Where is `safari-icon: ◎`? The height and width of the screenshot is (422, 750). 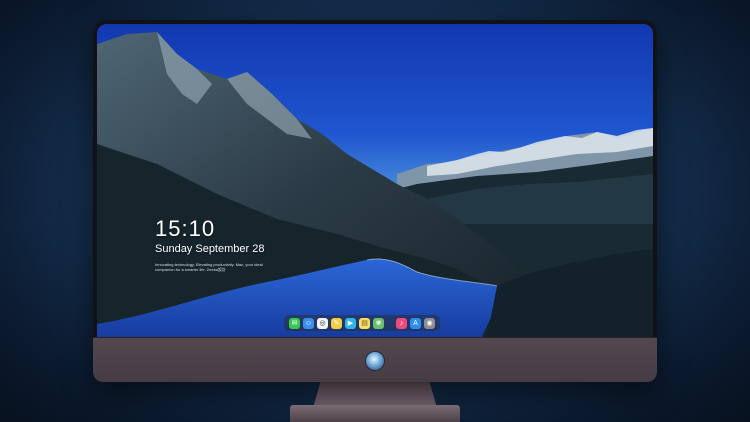
safari-icon: ◎ is located at coordinates (322, 323).